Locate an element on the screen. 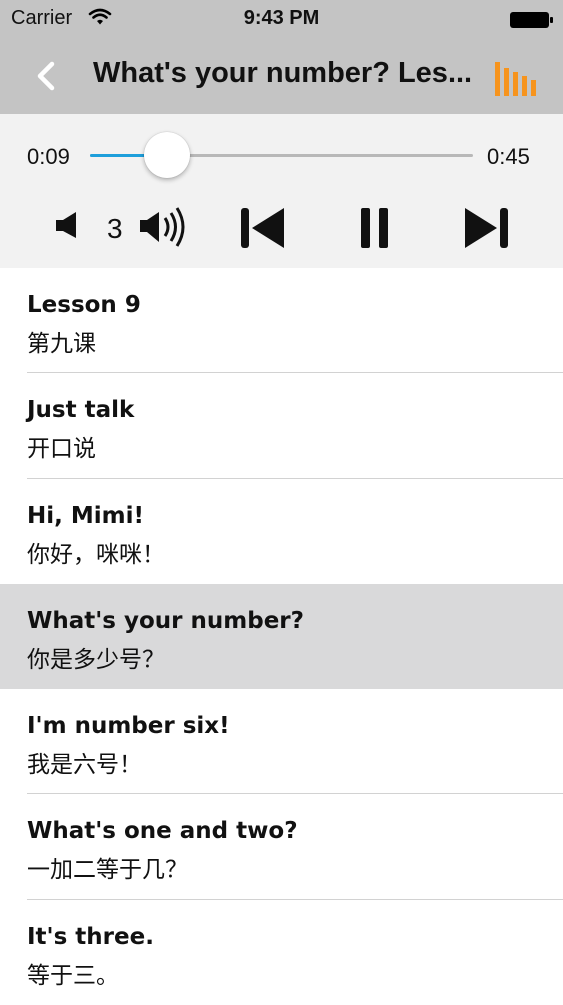 The height and width of the screenshot is (1005, 563). lesson-row: What's your number? 你是多少号？ is located at coordinates (281, 636).